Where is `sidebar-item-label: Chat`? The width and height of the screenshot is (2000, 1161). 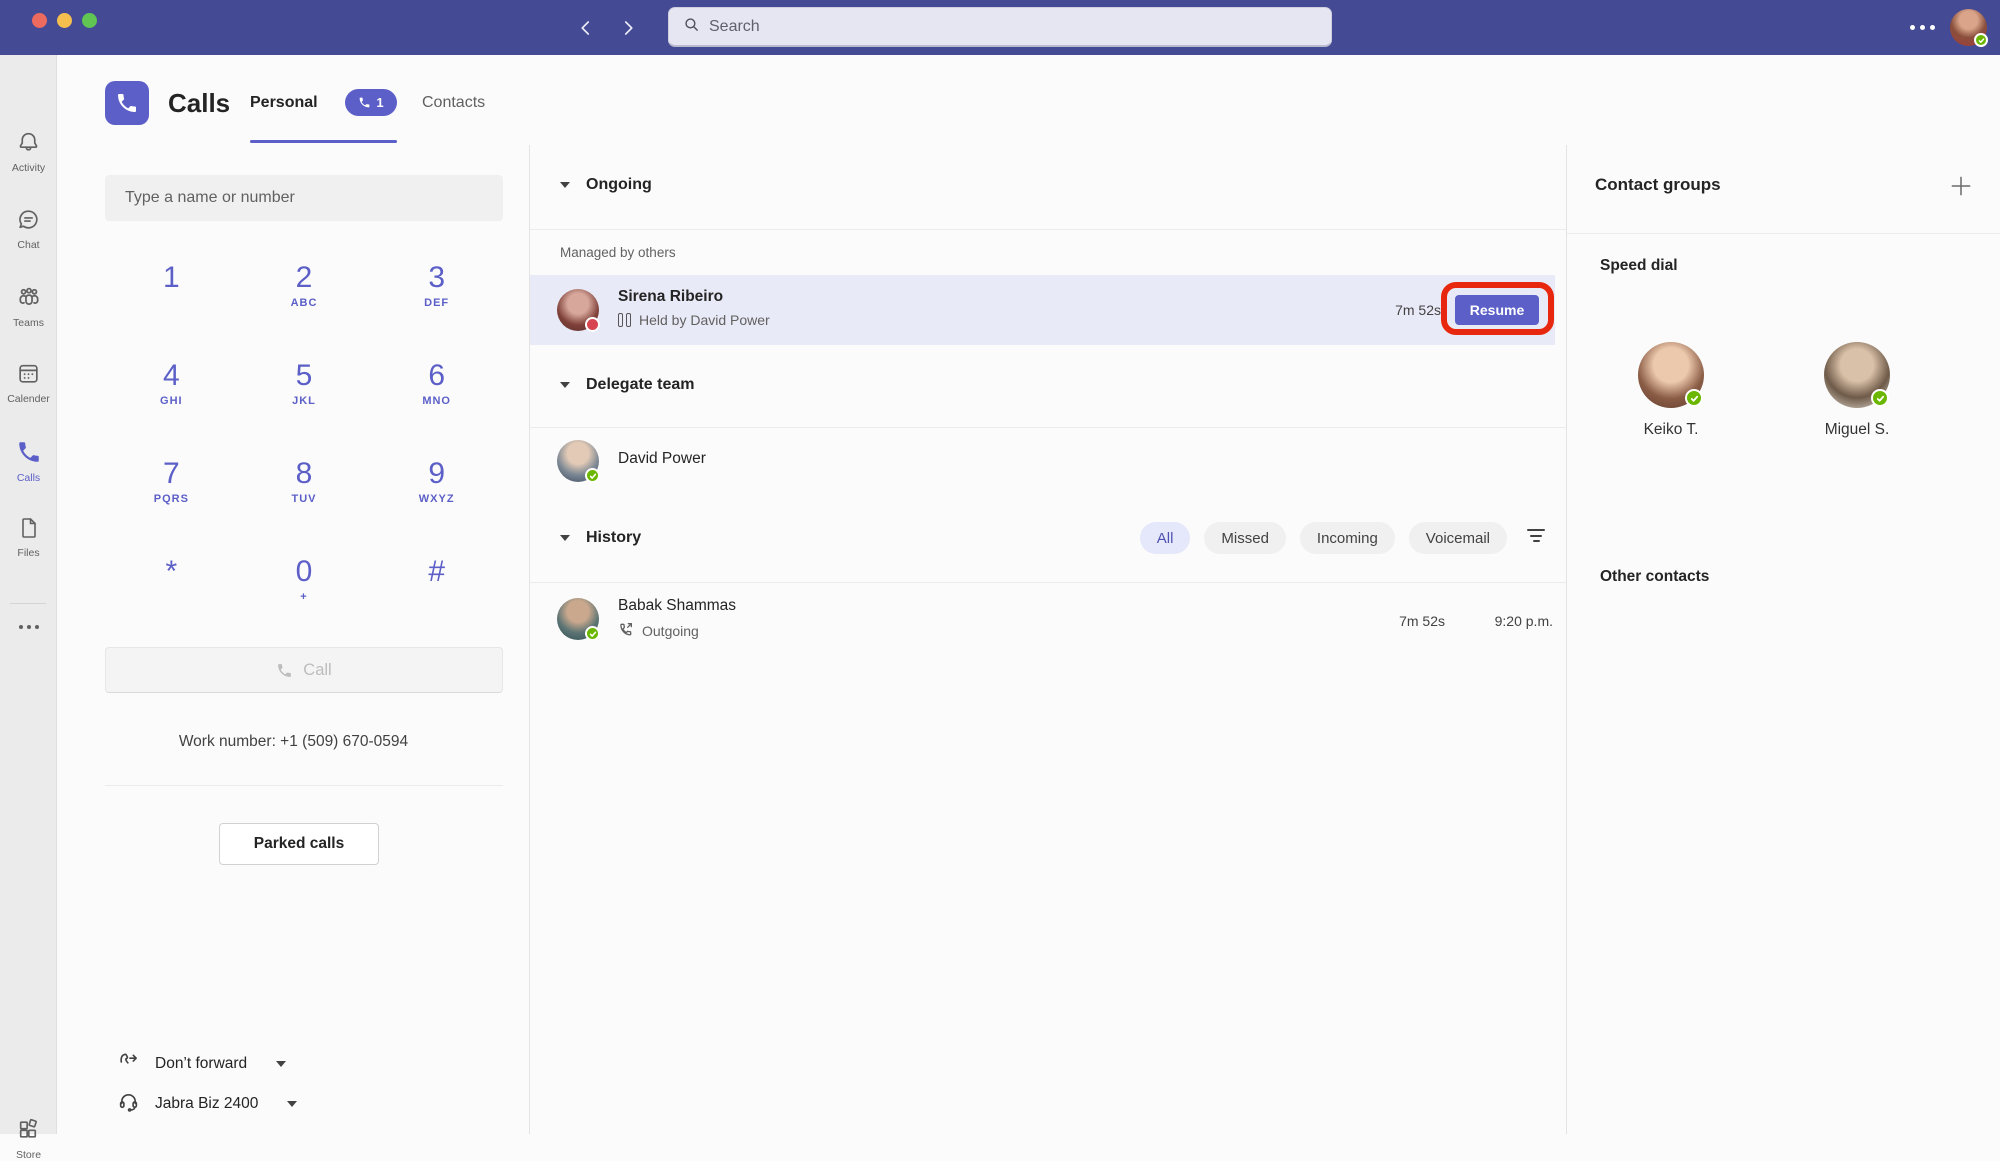 sidebar-item-label: Chat is located at coordinates (28, 245).